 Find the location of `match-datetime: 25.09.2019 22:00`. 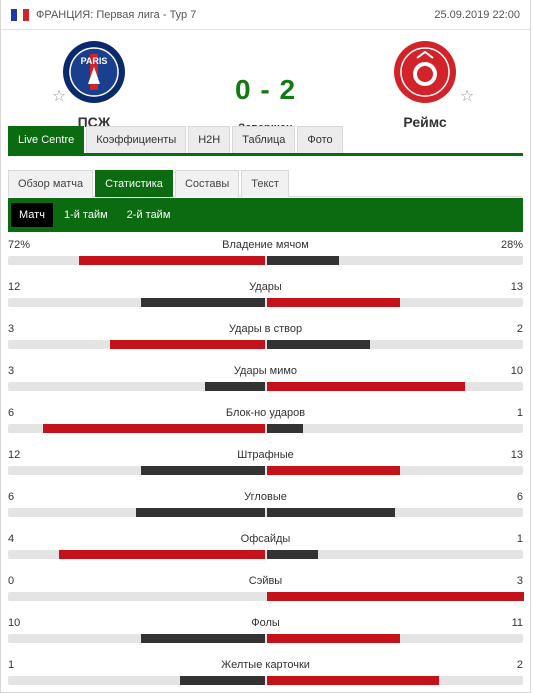

match-datetime: 25.09.2019 22:00 is located at coordinates (477, 14).